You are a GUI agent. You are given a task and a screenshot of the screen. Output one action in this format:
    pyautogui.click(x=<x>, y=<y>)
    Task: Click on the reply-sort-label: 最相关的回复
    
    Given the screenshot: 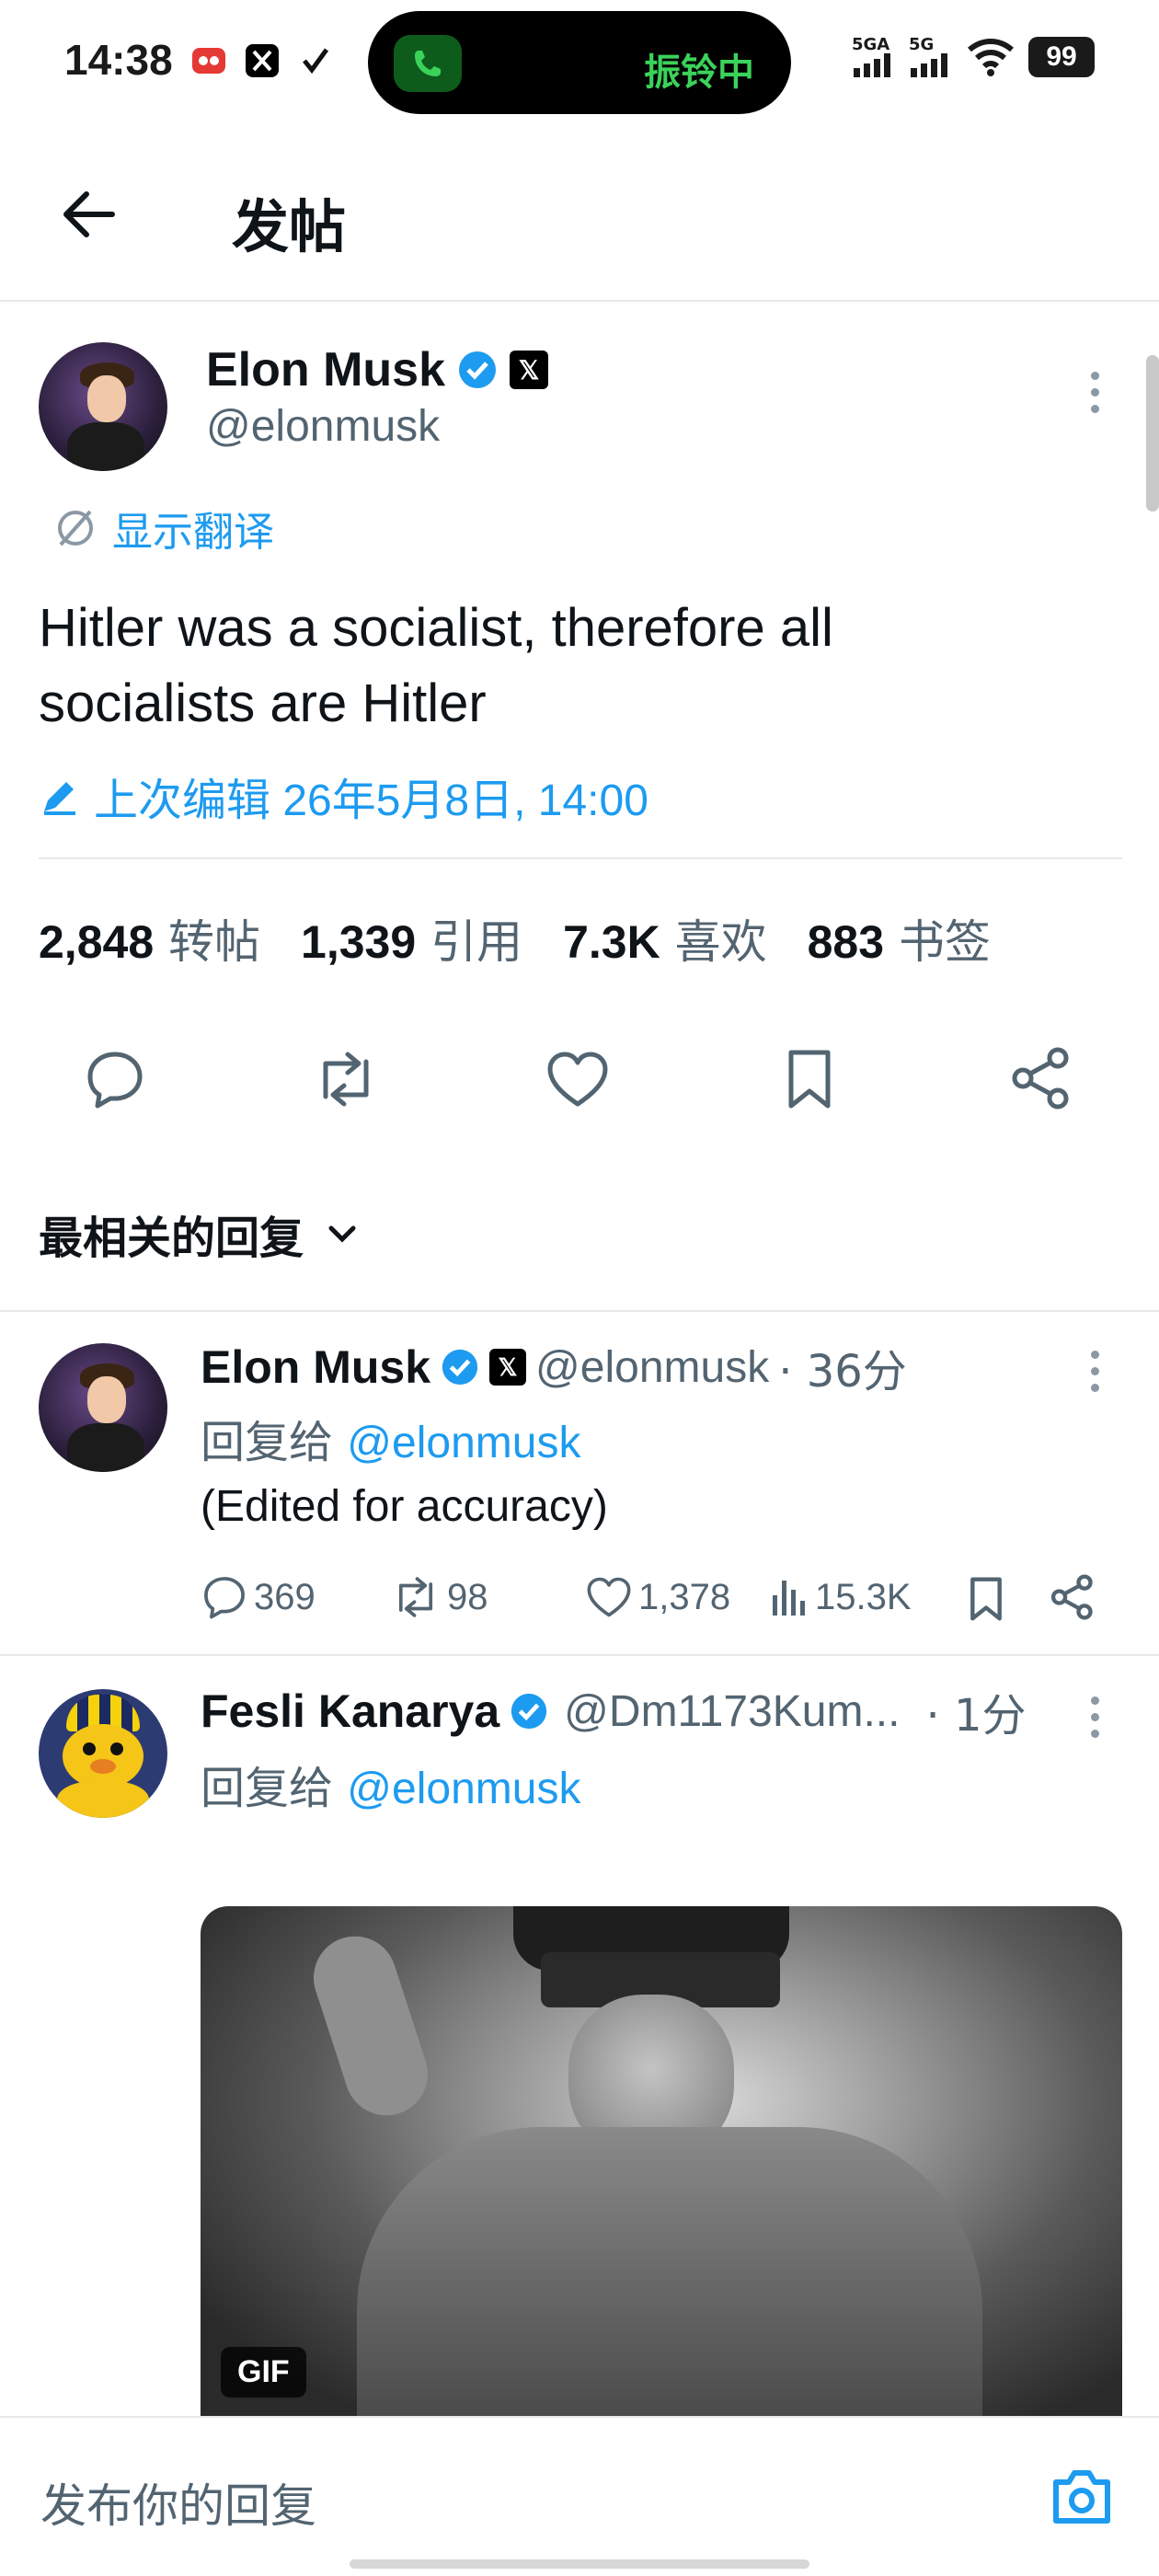 What is the action you would take?
    pyautogui.click(x=171, y=1238)
    